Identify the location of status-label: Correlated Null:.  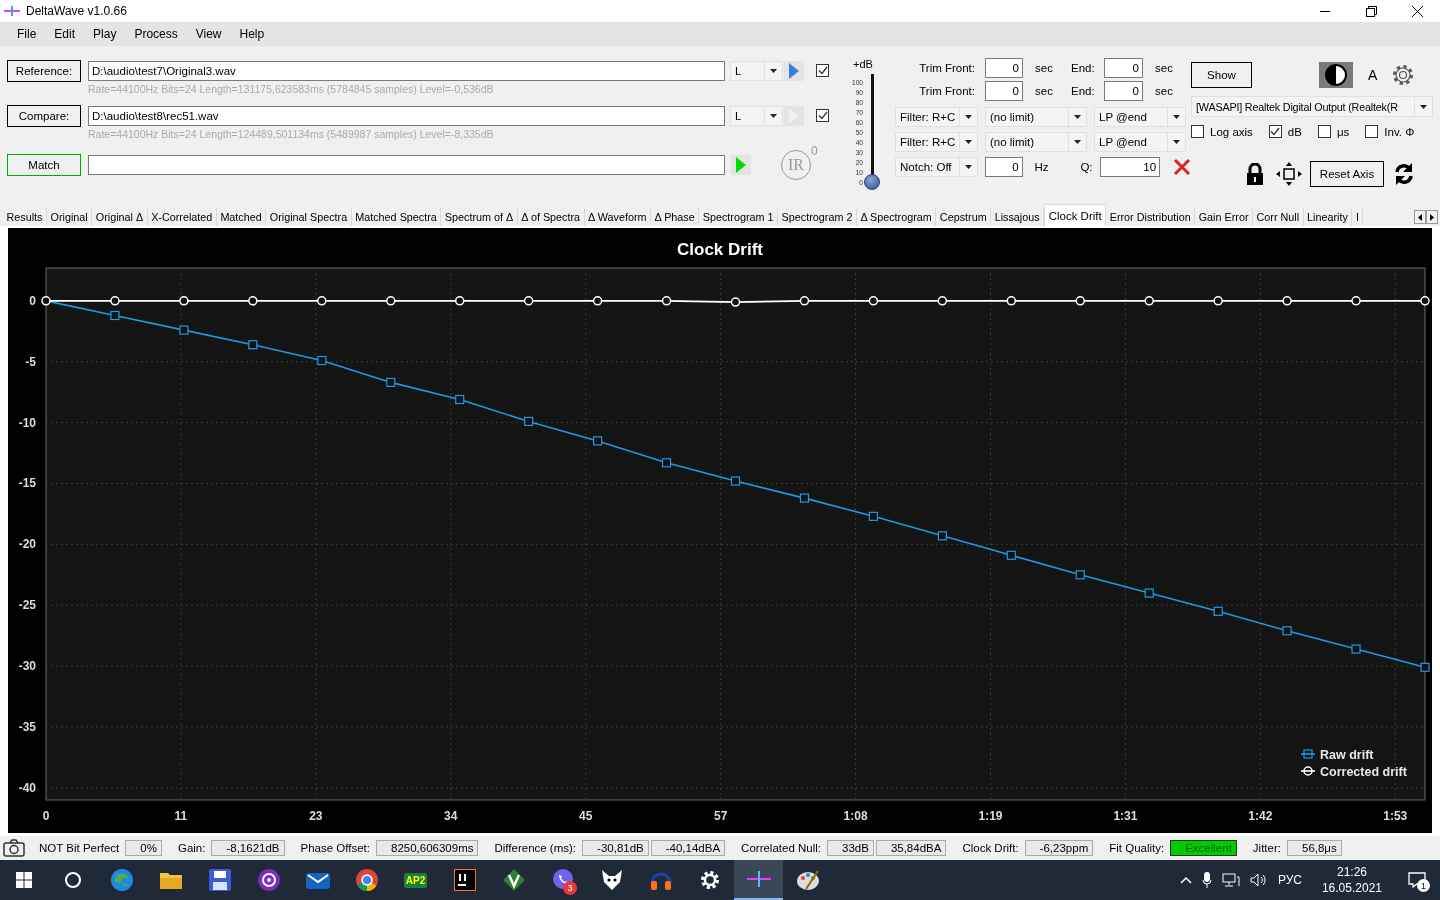
(781, 848).